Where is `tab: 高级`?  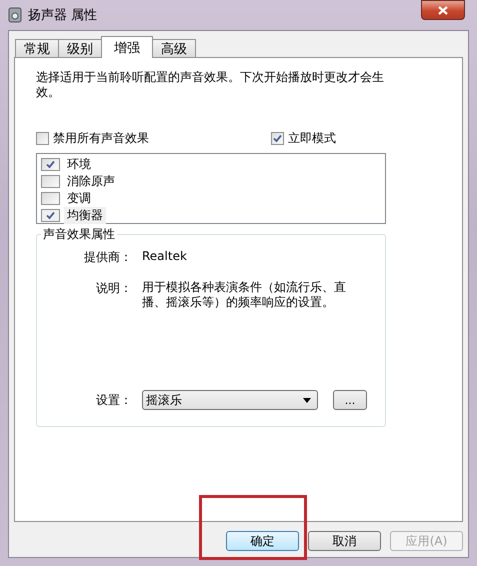
tab: 高级 is located at coordinates (174, 48).